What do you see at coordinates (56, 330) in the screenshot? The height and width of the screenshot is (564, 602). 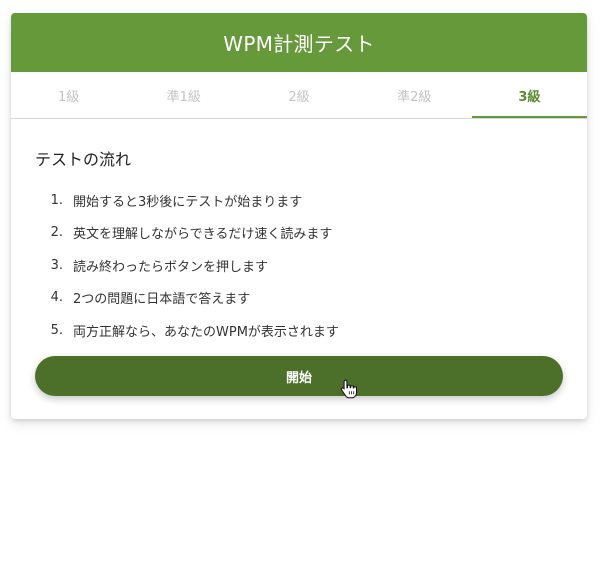 I see `step-number: 5.` at bounding box center [56, 330].